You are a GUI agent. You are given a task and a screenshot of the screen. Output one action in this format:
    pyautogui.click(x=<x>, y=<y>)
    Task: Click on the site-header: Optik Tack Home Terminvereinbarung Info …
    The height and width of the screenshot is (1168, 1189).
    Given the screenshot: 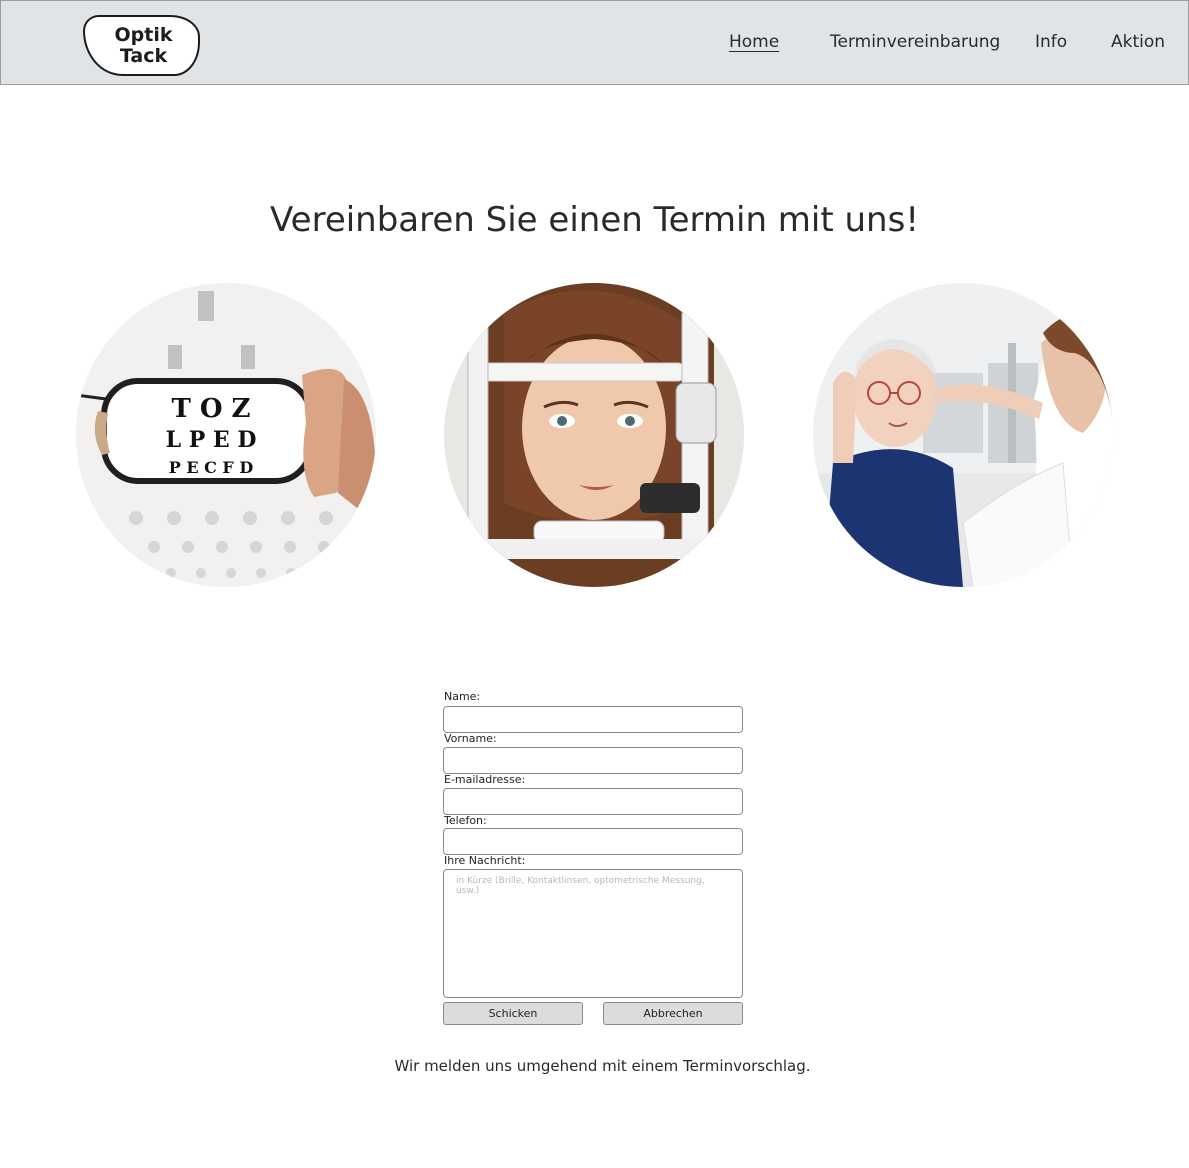 What is the action you would take?
    pyautogui.click(x=594, y=42)
    